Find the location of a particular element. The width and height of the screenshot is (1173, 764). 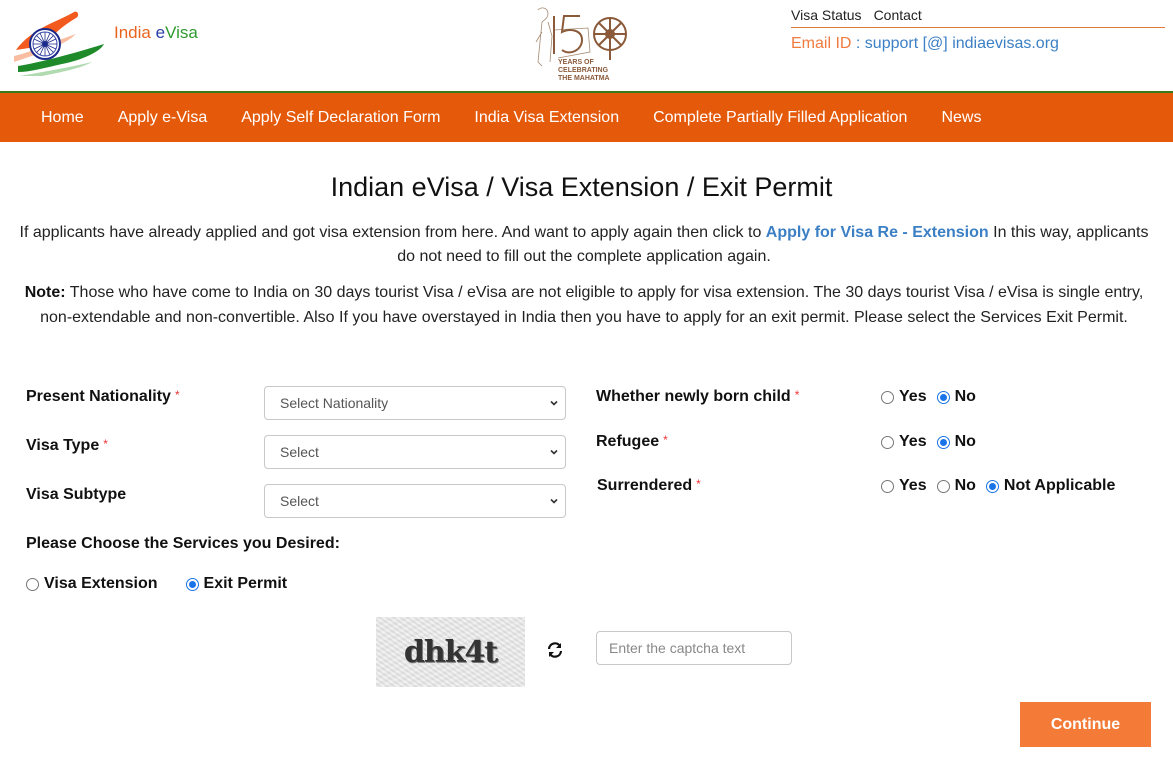

newly-born-label-text: Whether newly born child is located at coordinates (693, 396).